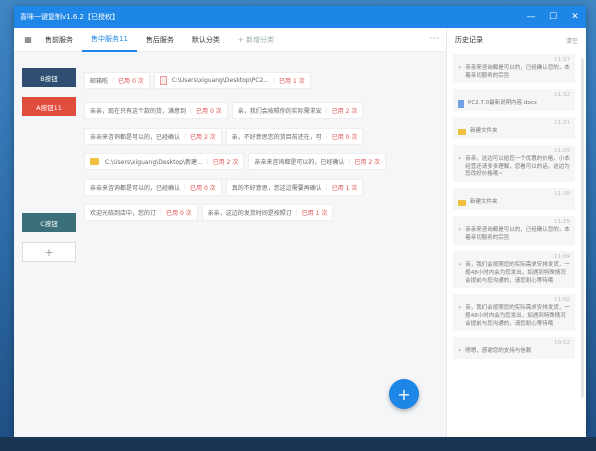 Image resolution: width=596 pixels, height=451 pixels. Describe the element at coordinates (69, 17) in the screenshot. I see `window-title: 喜咪一键复制v1.6.2【已授权】` at that location.